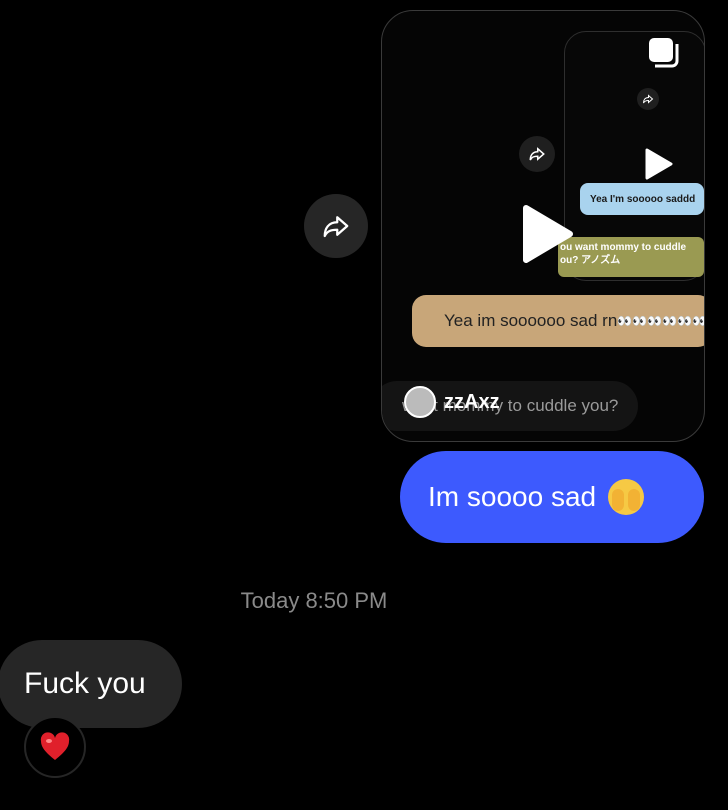 The height and width of the screenshot is (810, 728). What do you see at coordinates (623, 247) in the screenshot?
I see `reel-frame-line: ou want mommy to cuddle` at bounding box center [623, 247].